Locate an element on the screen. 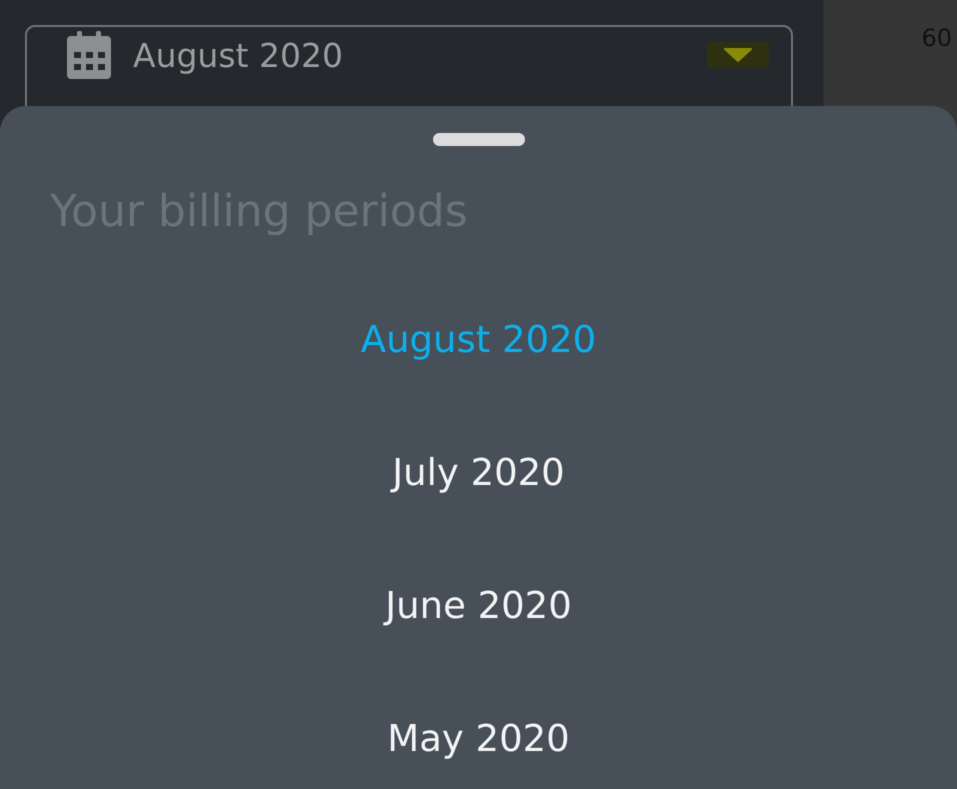 The width and height of the screenshot is (957, 789). period-value: August 2020 is located at coordinates (238, 55).